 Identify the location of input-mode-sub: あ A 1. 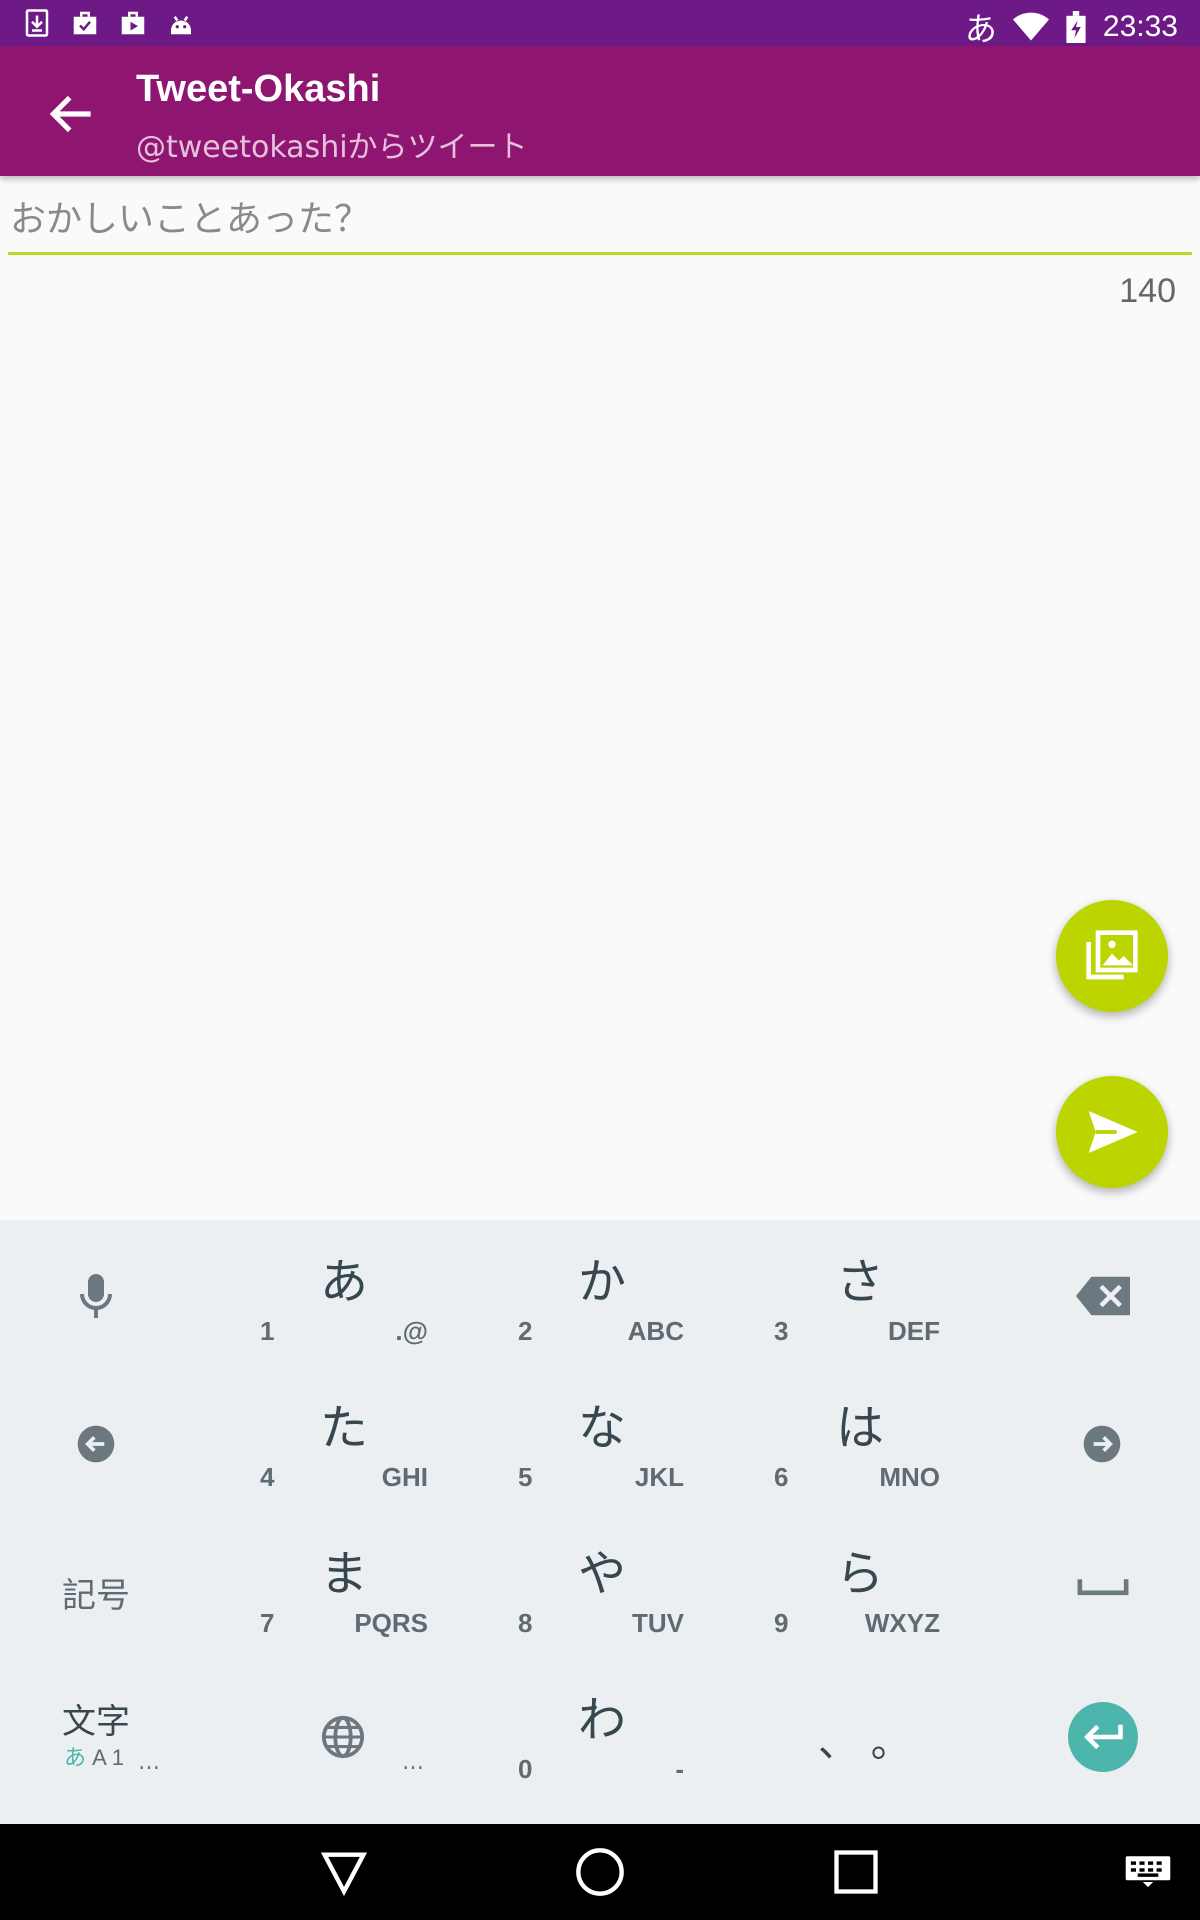
(94, 1757).